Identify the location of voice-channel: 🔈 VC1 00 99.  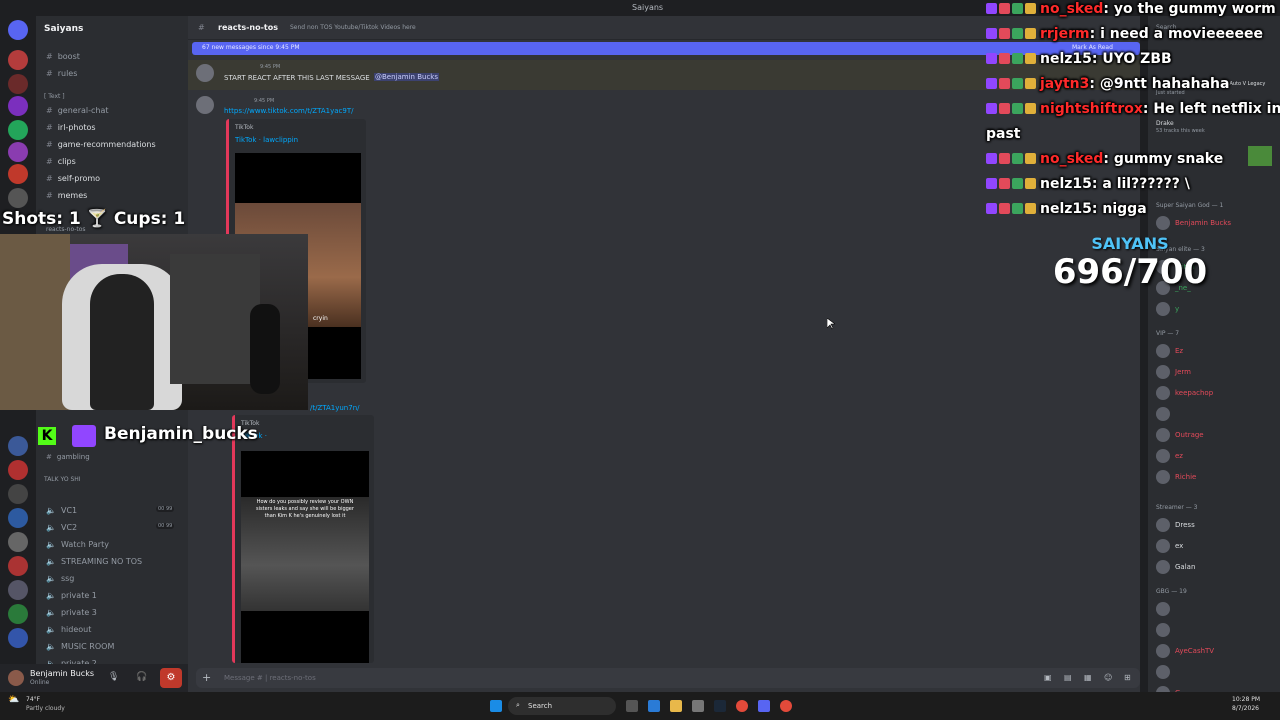
(110, 510).